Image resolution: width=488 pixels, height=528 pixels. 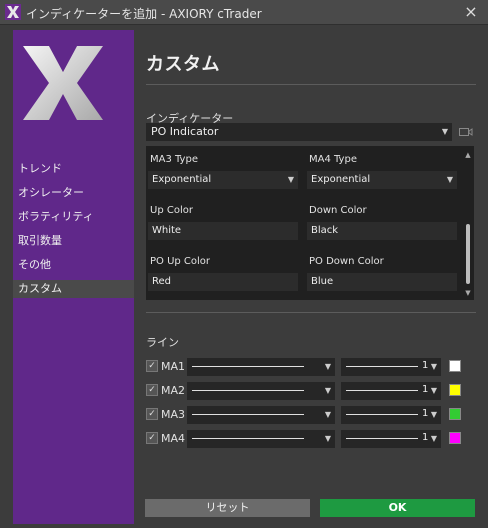 I want to click on axiory-logo, so click(x=63, y=83).